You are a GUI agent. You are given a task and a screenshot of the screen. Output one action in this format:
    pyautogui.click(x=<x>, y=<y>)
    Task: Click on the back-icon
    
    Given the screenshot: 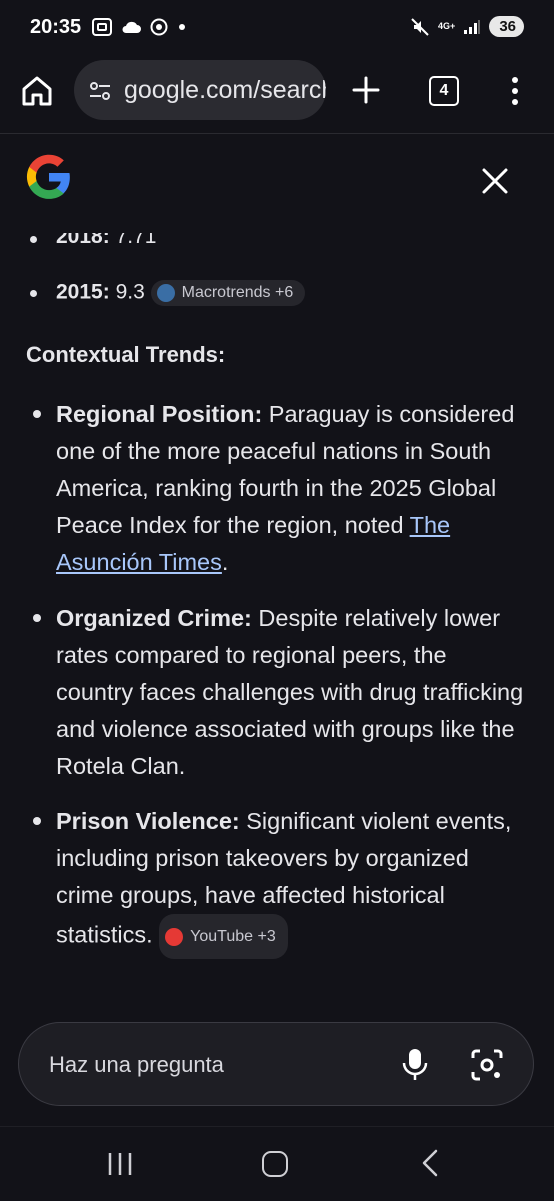 What is the action you would take?
    pyautogui.click(x=430, y=1163)
    